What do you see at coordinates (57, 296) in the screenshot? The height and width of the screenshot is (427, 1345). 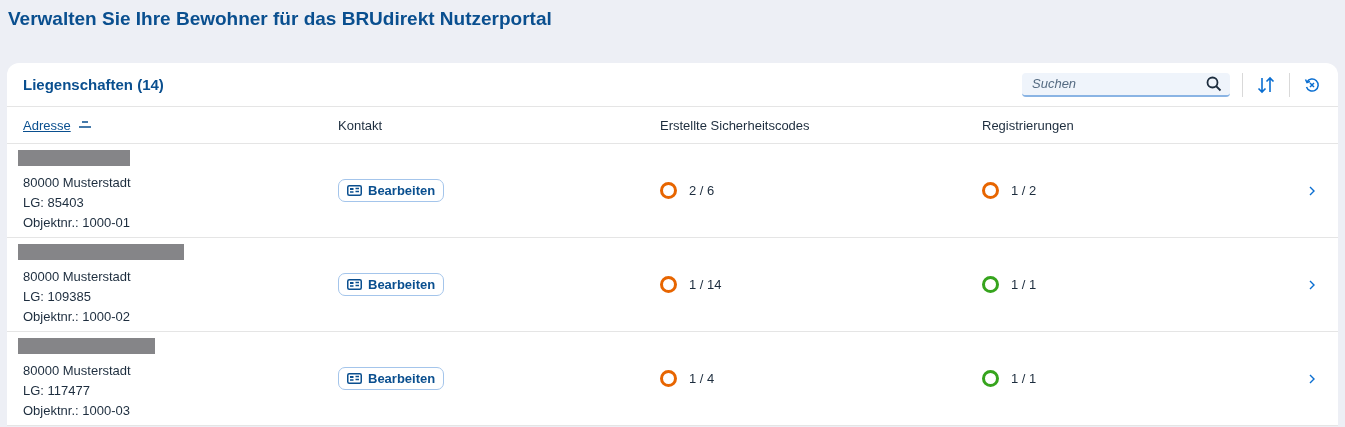 I see `address-line: LG: 109385` at bounding box center [57, 296].